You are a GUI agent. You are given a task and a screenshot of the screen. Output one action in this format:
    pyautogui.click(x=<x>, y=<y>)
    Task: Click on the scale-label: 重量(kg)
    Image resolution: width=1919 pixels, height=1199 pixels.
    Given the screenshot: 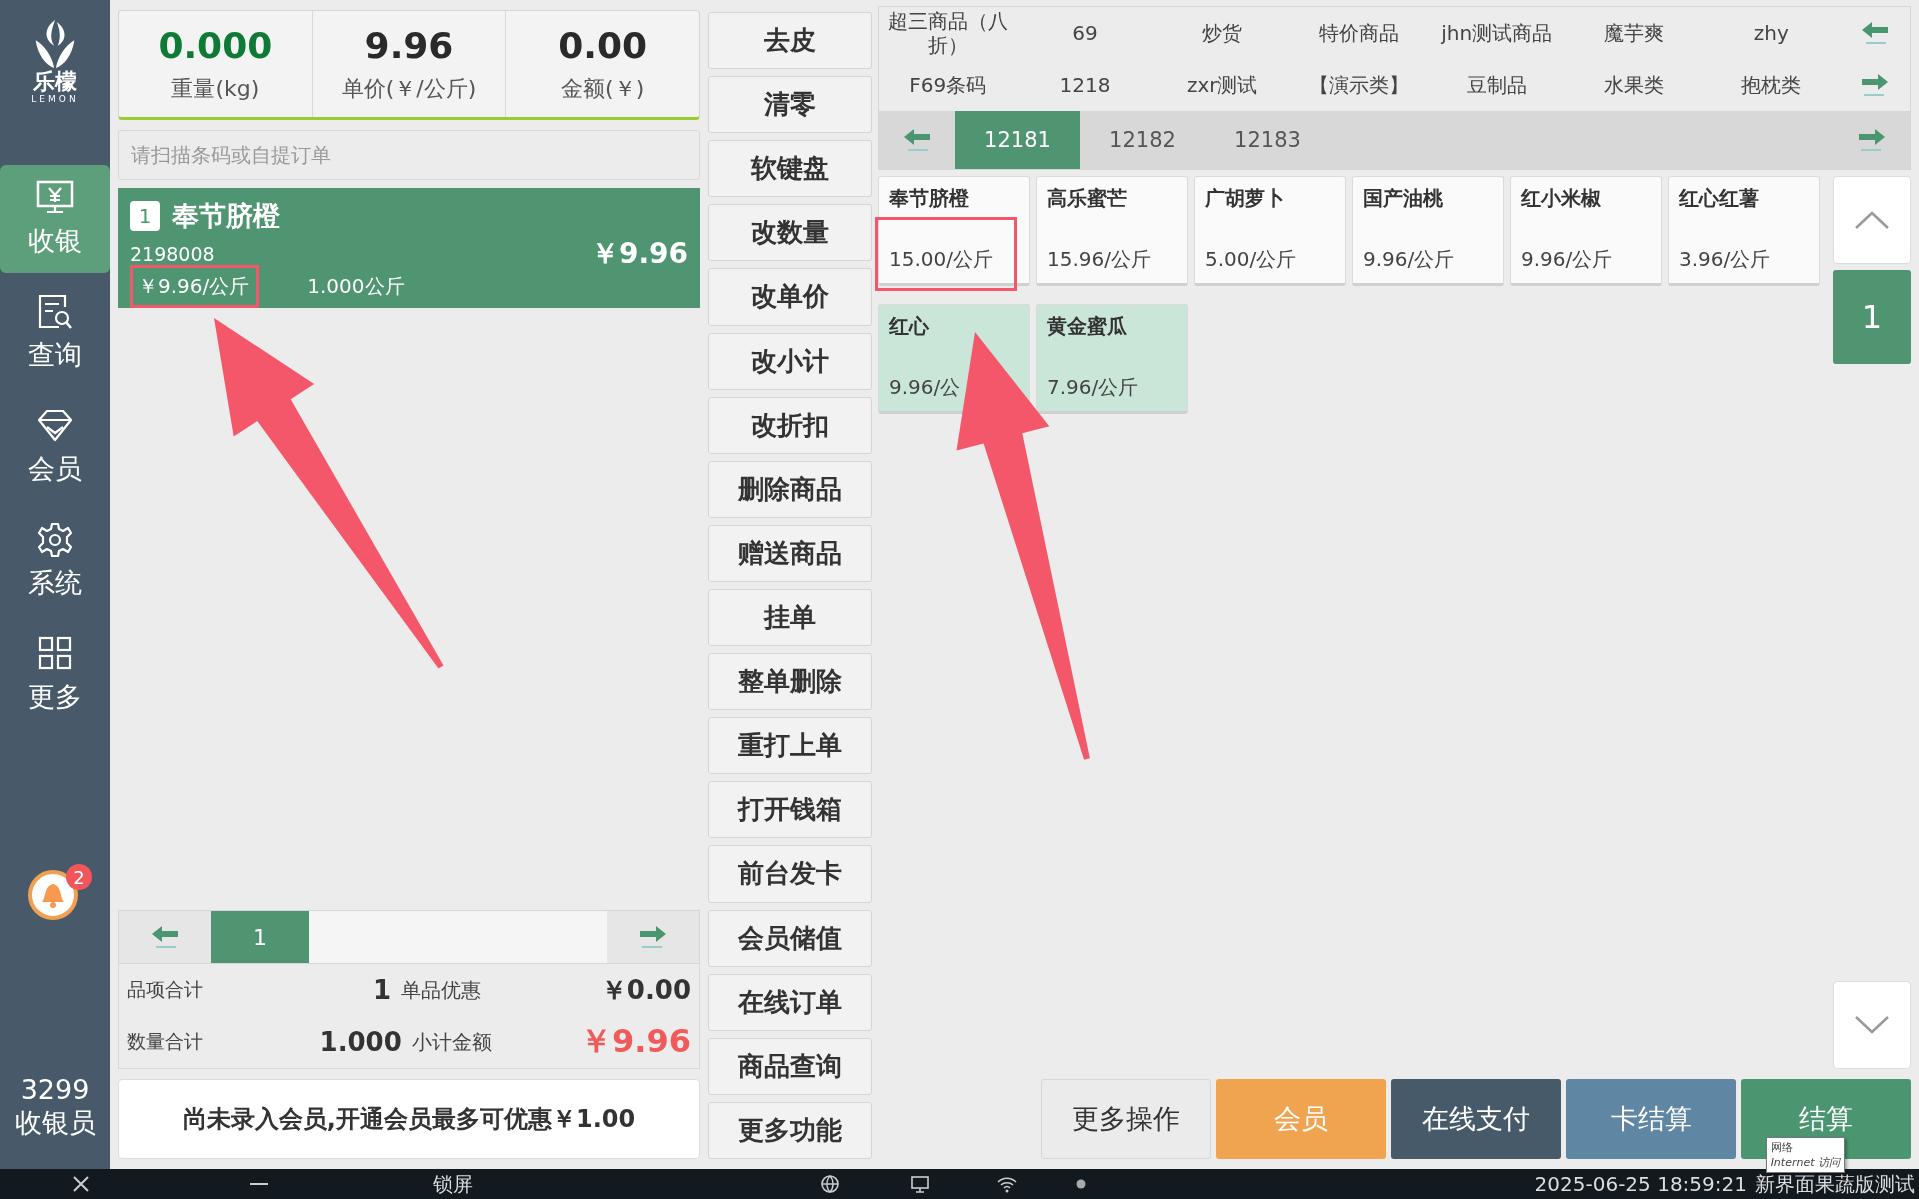 What is the action you would take?
    pyautogui.click(x=215, y=88)
    